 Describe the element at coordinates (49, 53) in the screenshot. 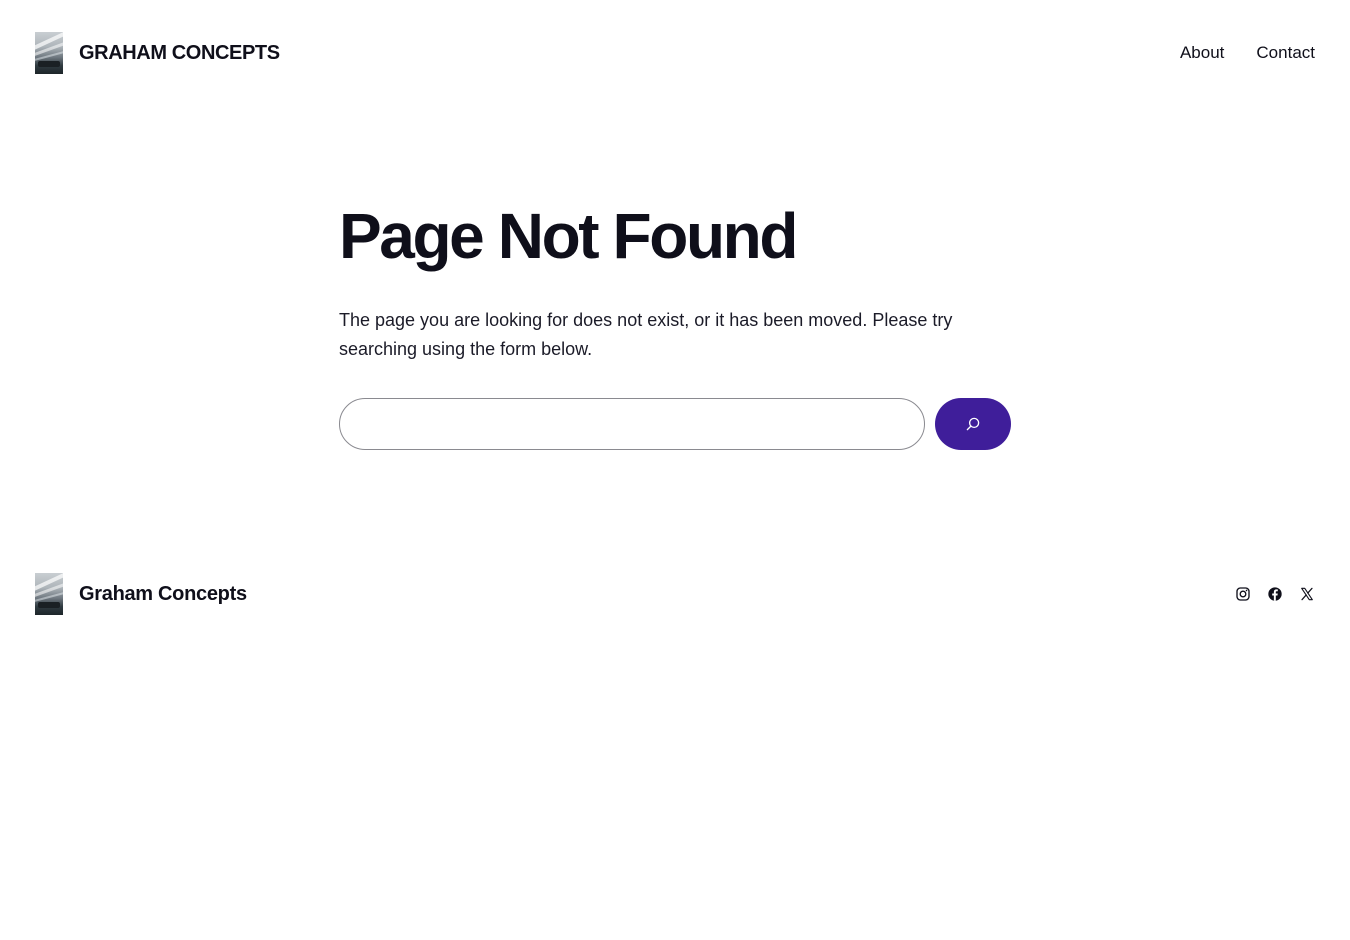

I see `site-logo` at that location.